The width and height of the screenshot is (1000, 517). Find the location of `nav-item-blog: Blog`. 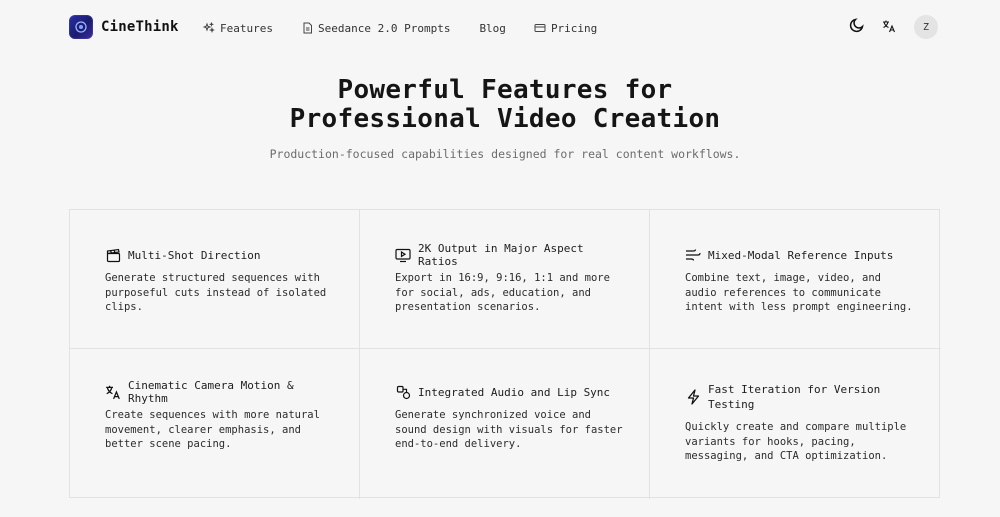

nav-item-blog: Blog is located at coordinates (492, 28).